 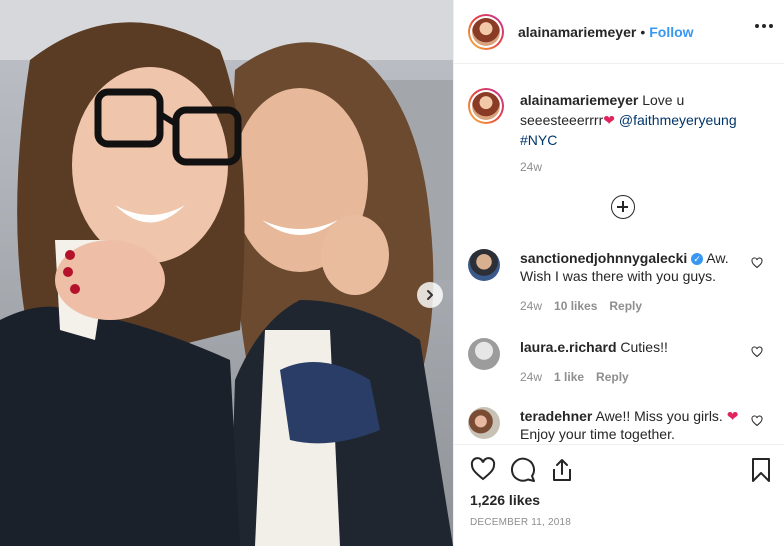 What do you see at coordinates (483, 469) in the screenshot?
I see `heart-icon` at bounding box center [483, 469].